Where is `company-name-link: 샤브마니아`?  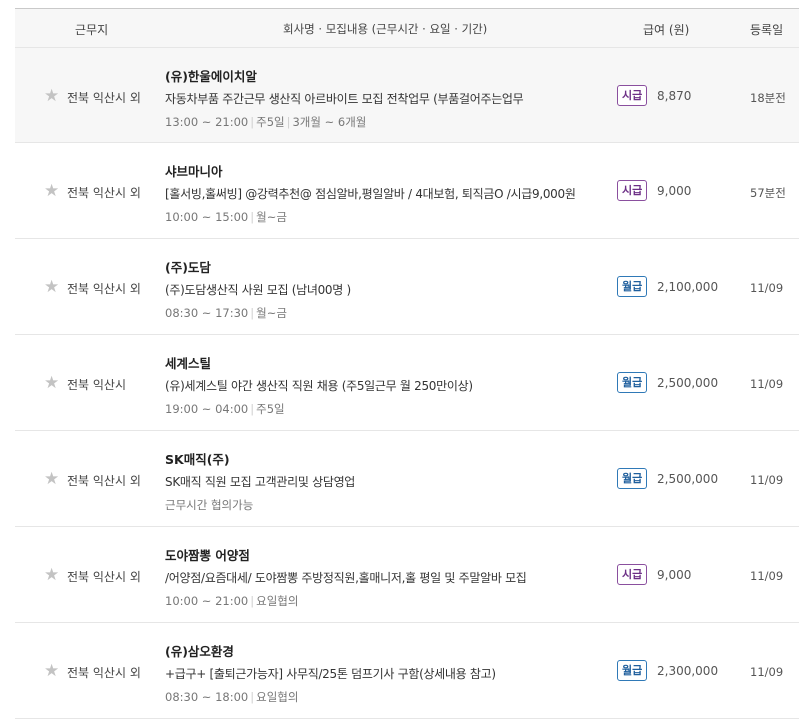
company-name-link: 샤브마니아 is located at coordinates (194, 170).